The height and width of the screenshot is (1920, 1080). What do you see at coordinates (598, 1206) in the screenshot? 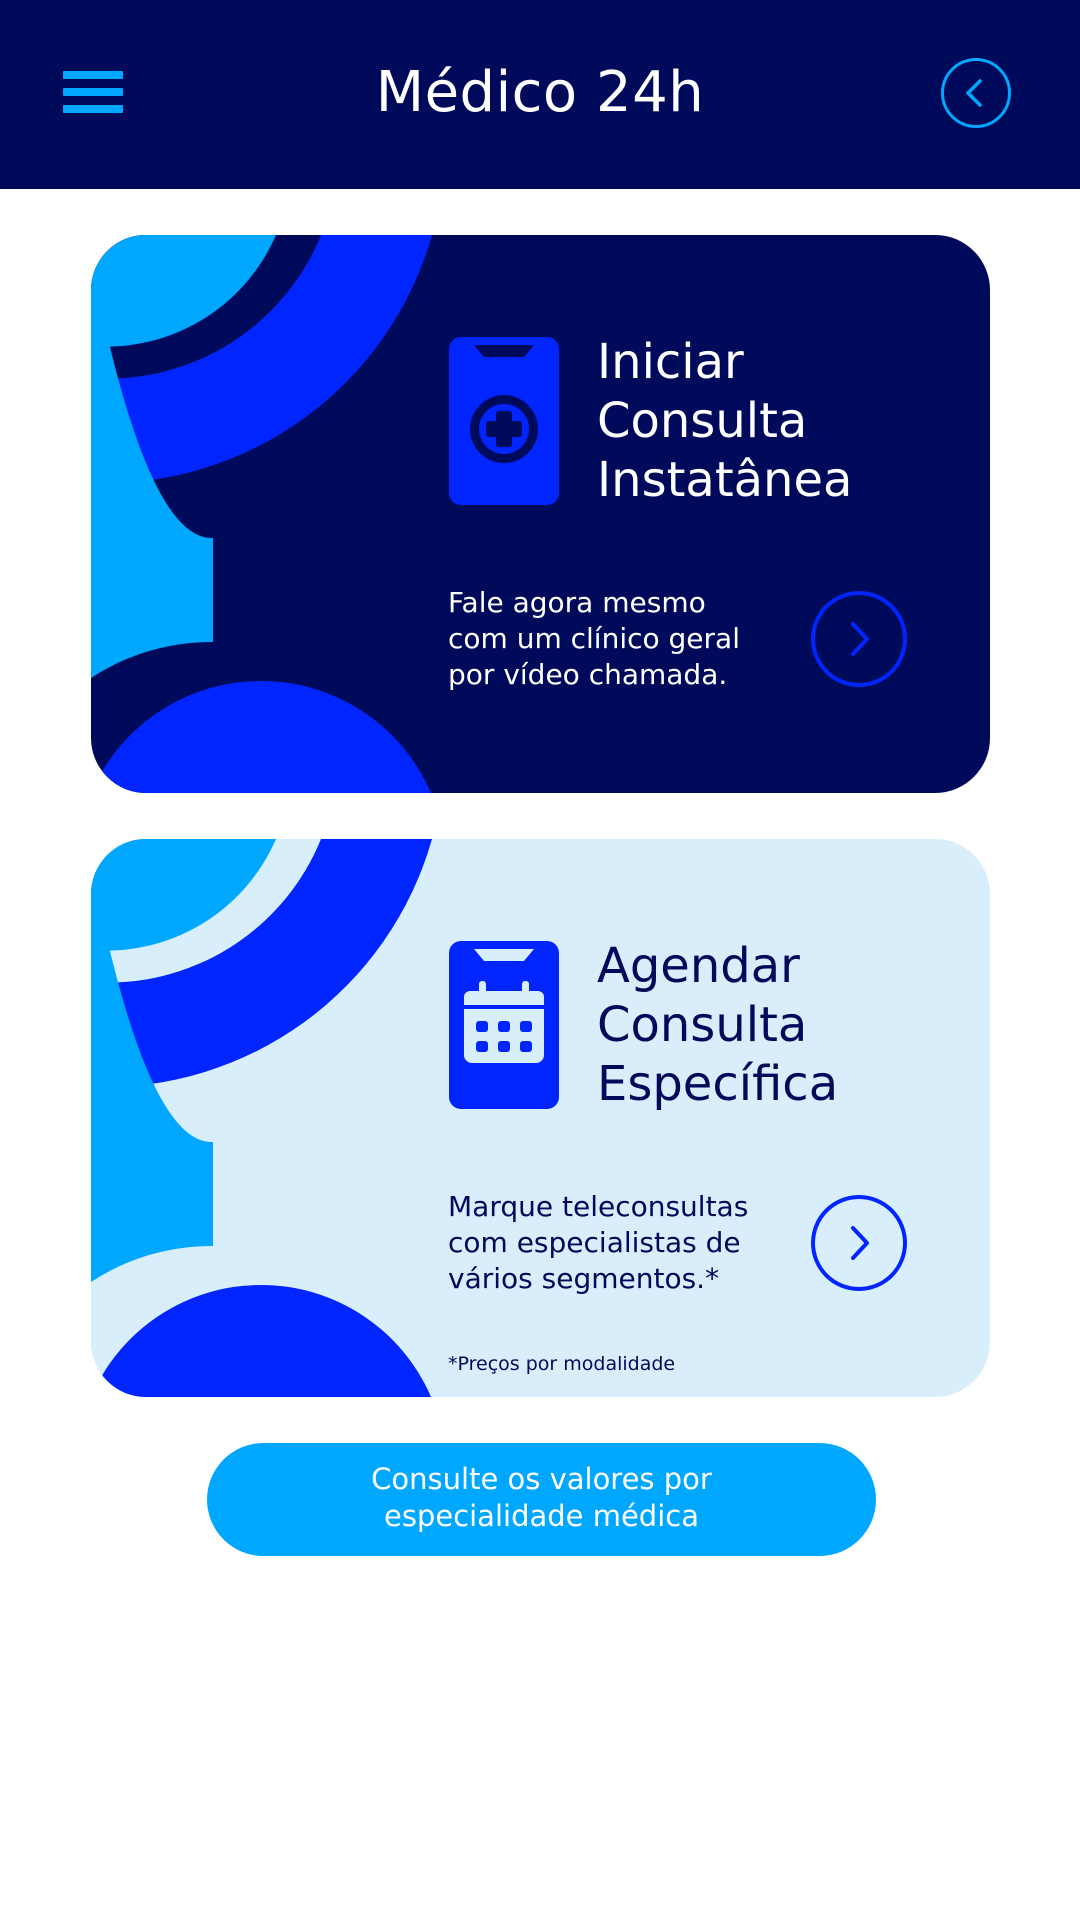
I see `schedule-desc-line-1: Marque teleconsultas` at bounding box center [598, 1206].